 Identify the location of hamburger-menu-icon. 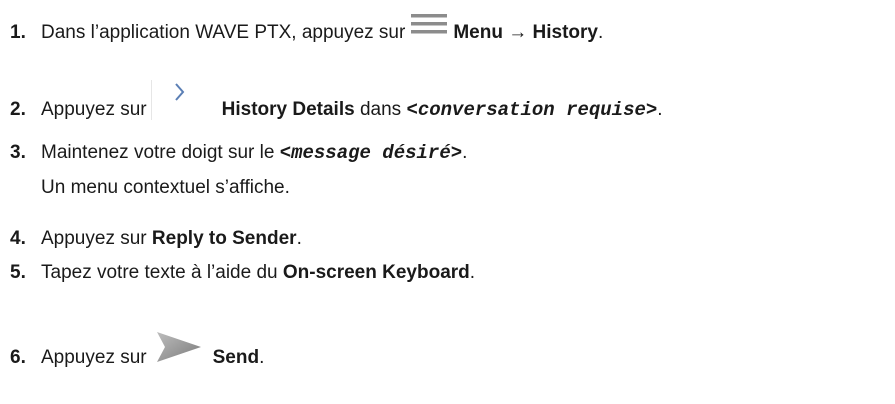
(429, 27).